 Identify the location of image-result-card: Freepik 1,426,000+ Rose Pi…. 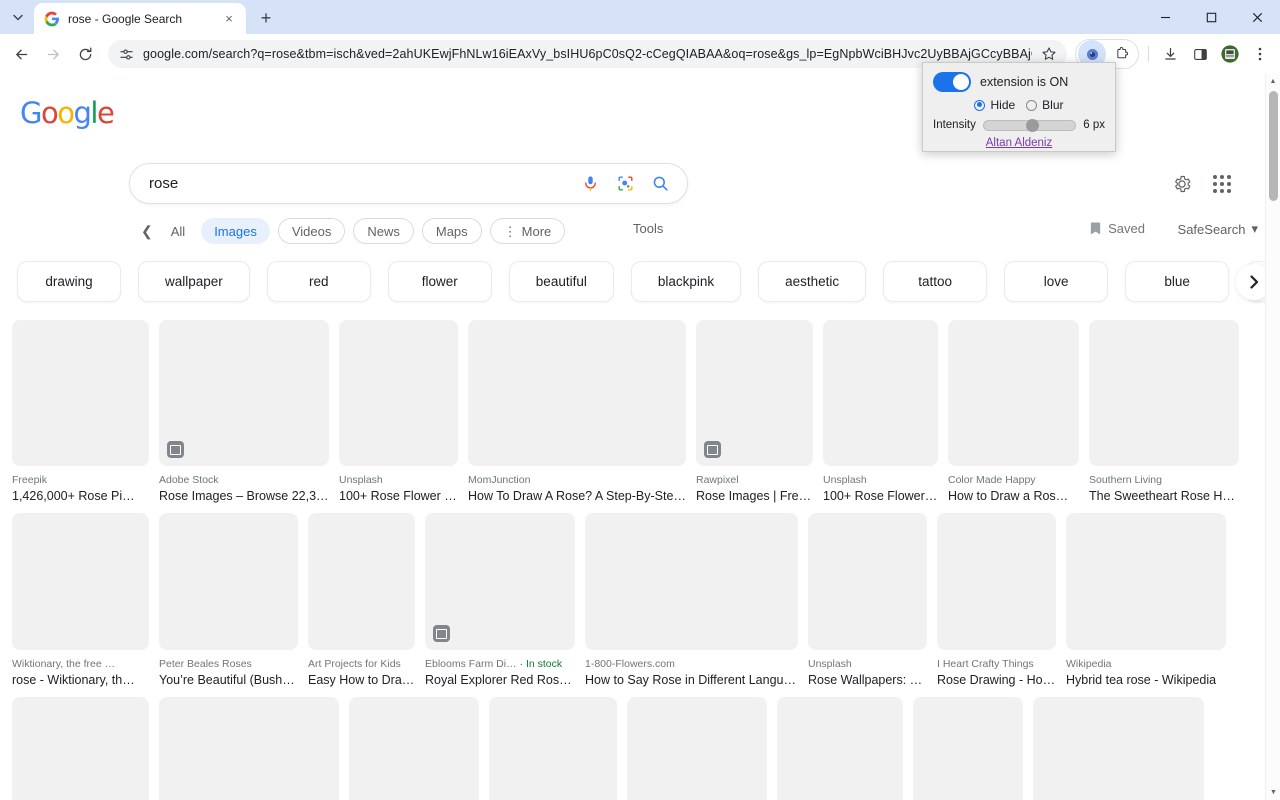
(80, 411).